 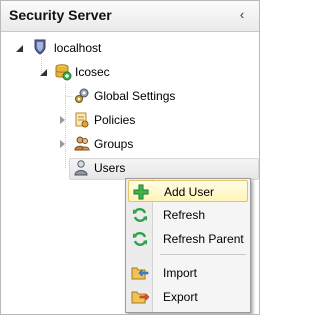 What do you see at coordinates (180, 297) in the screenshot?
I see `menu-label-export: Export` at bounding box center [180, 297].